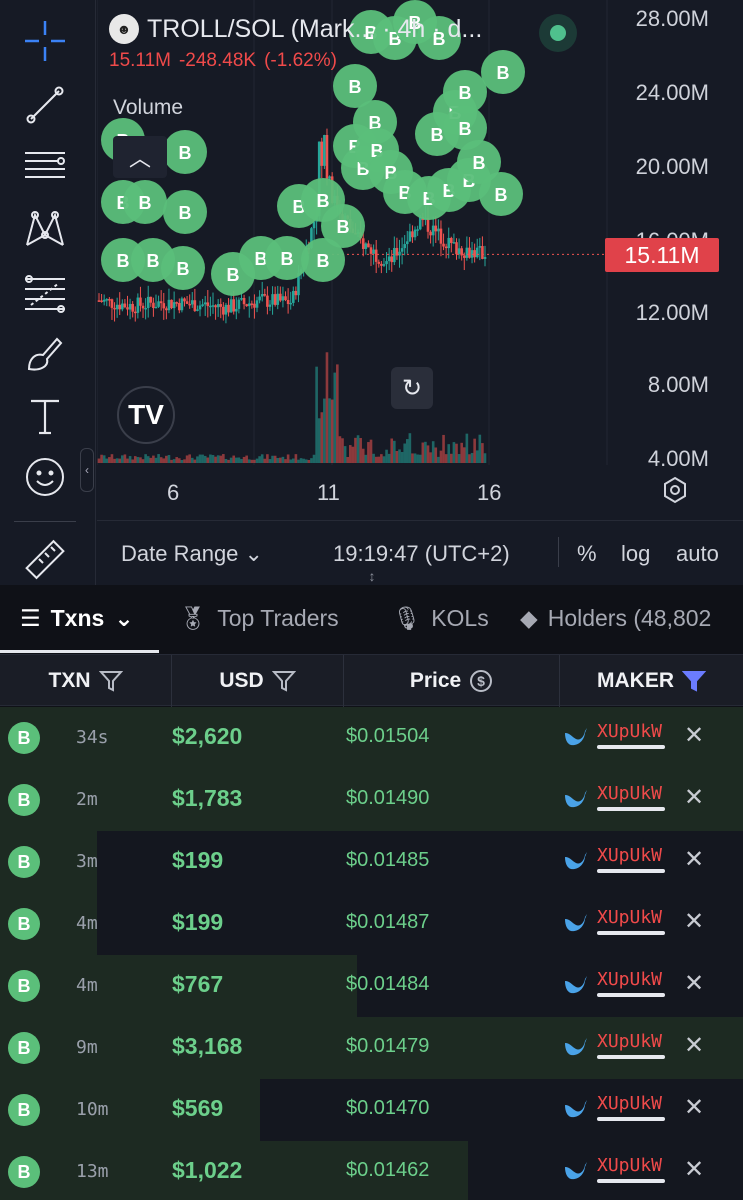 This screenshot has height=1200, width=743. Describe the element at coordinates (651, 681) in the screenshot. I see `header-maker: MAKER` at that location.